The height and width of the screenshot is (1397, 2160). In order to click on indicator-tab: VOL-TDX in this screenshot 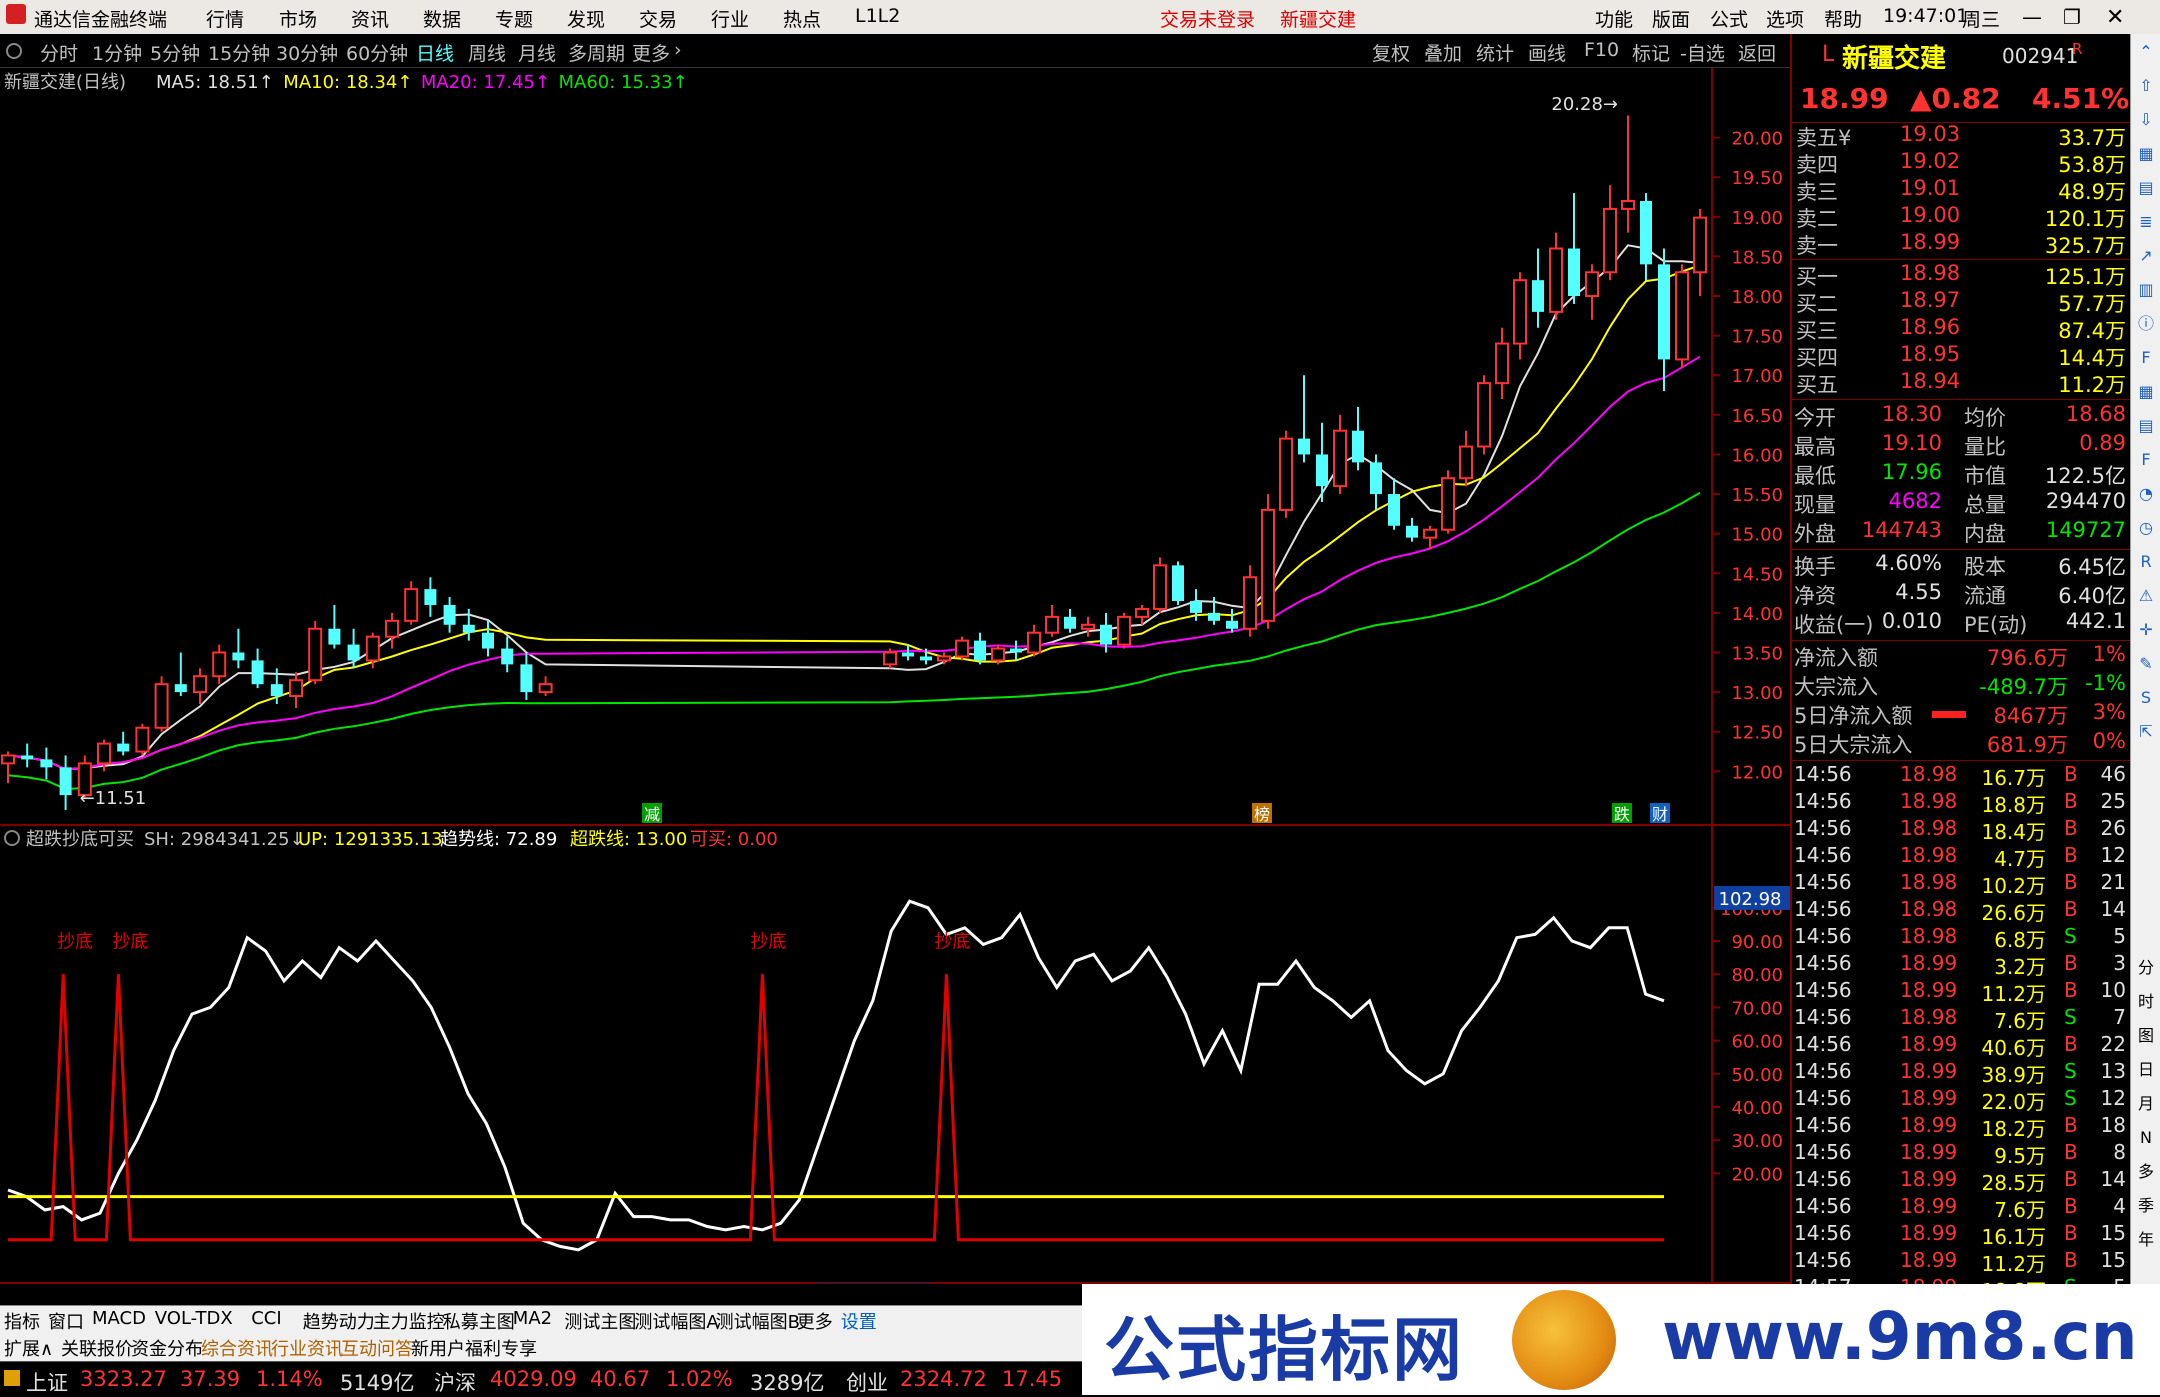, I will do `click(194, 1318)`.